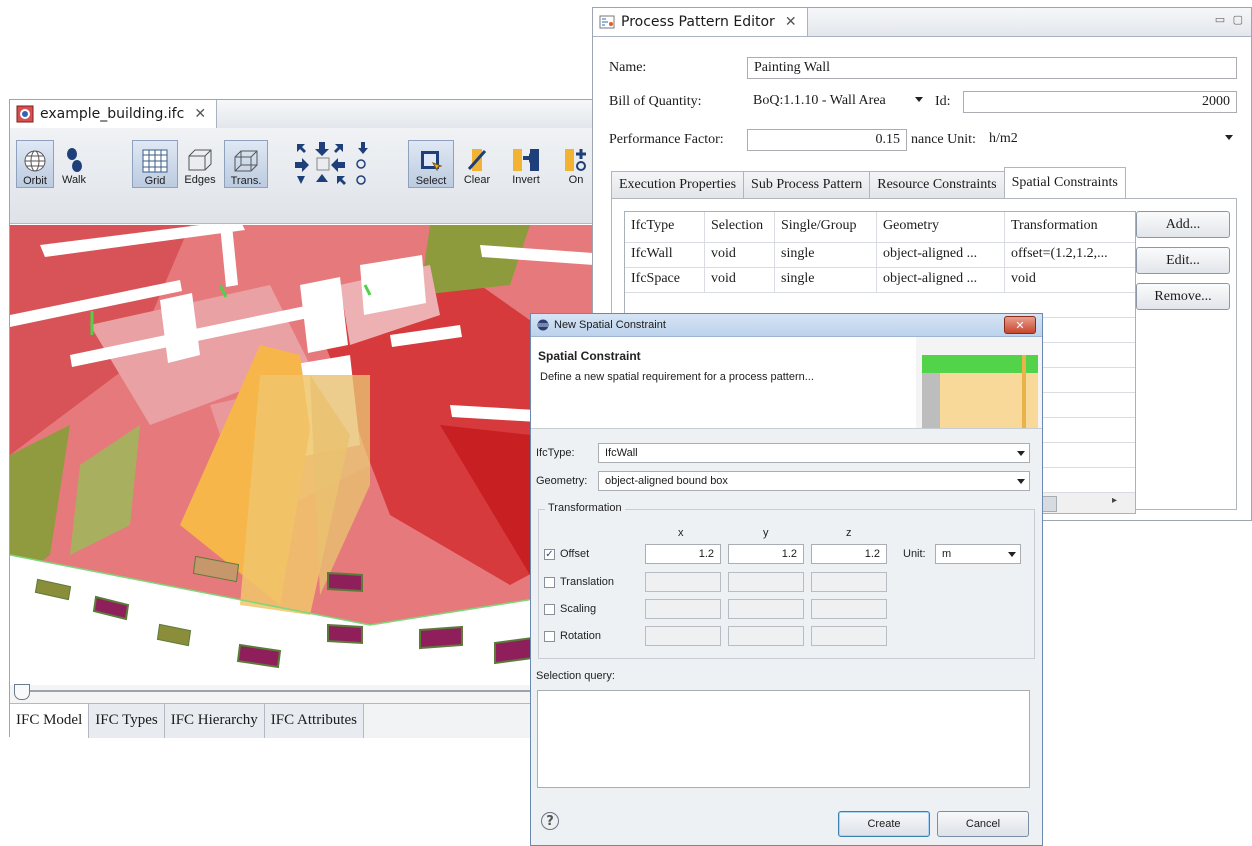 The height and width of the screenshot is (846, 1252). Describe the element at coordinates (576, 180) in the screenshot. I see `on-label: On` at that location.